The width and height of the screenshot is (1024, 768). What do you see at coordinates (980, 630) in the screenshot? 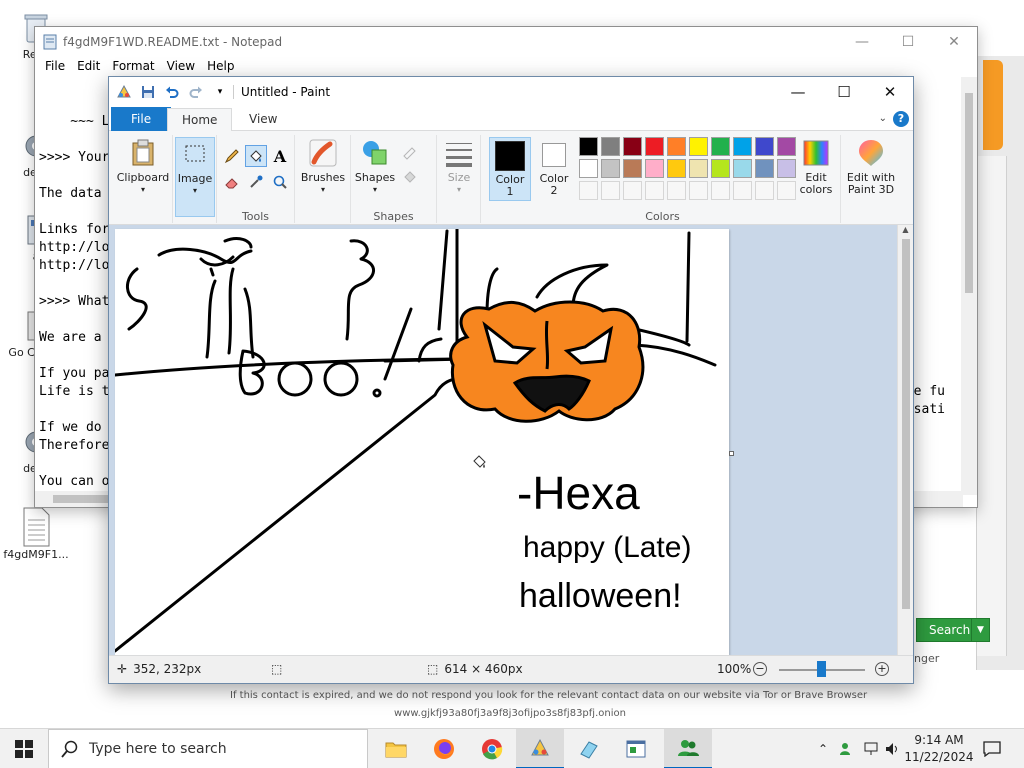
I see `chevron-down-icon: ▼` at bounding box center [980, 630].